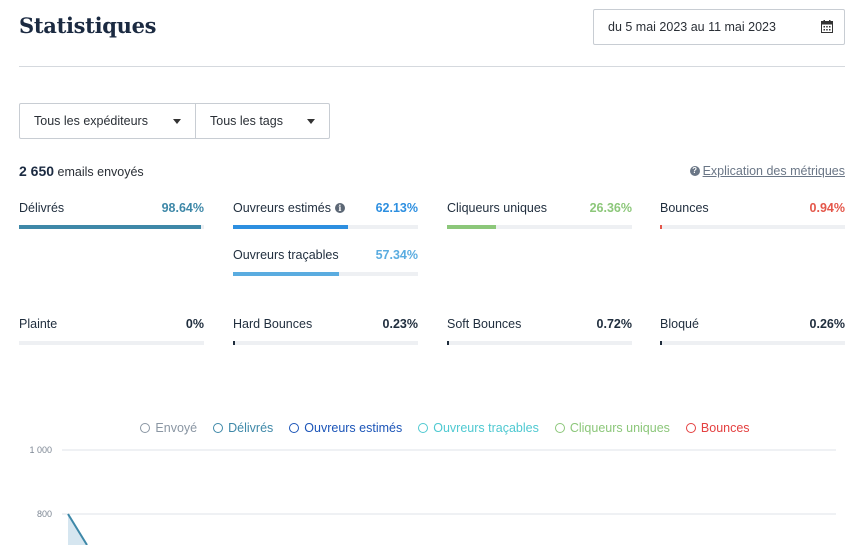 This screenshot has width=864, height=545. Describe the element at coordinates (684, 208) in the screenshot. I see `metric-label: Bounces` at that location.